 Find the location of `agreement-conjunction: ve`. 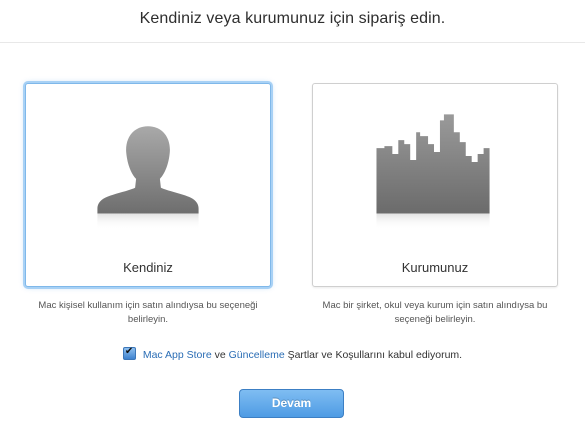

agreement-conjunction: ve is located at coordinates (220, 355).